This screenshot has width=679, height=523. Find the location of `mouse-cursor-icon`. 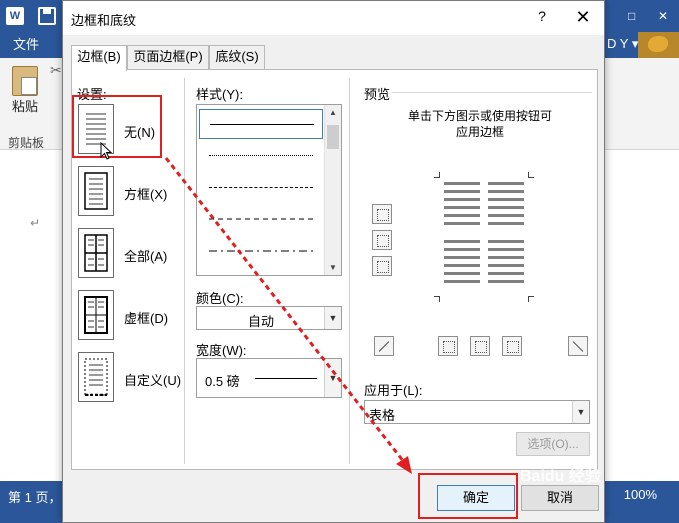

mouse-cursor-icon is located at coordinates (106, 151).